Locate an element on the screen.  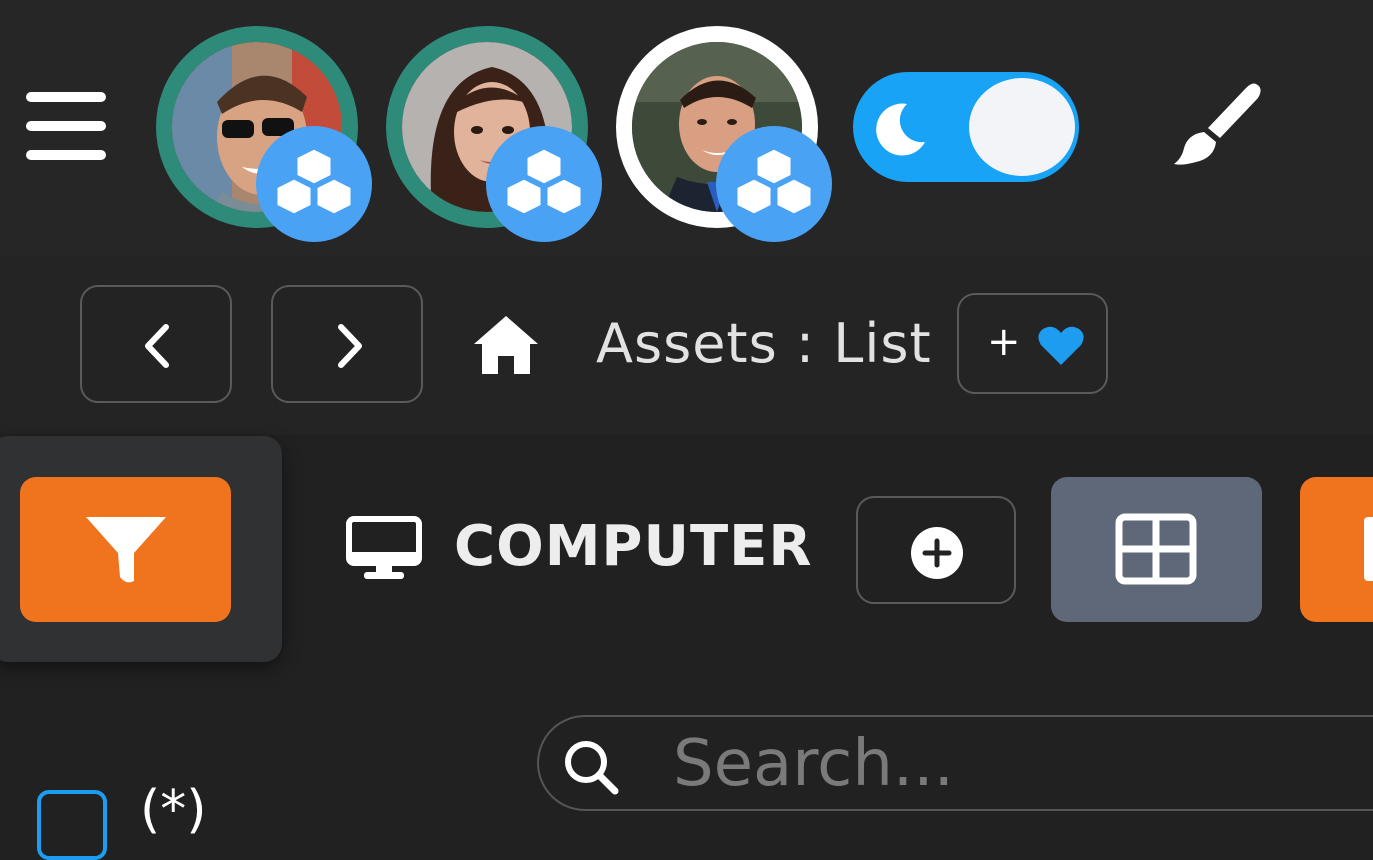
list-view-button is located at coordinates (1336, 549).